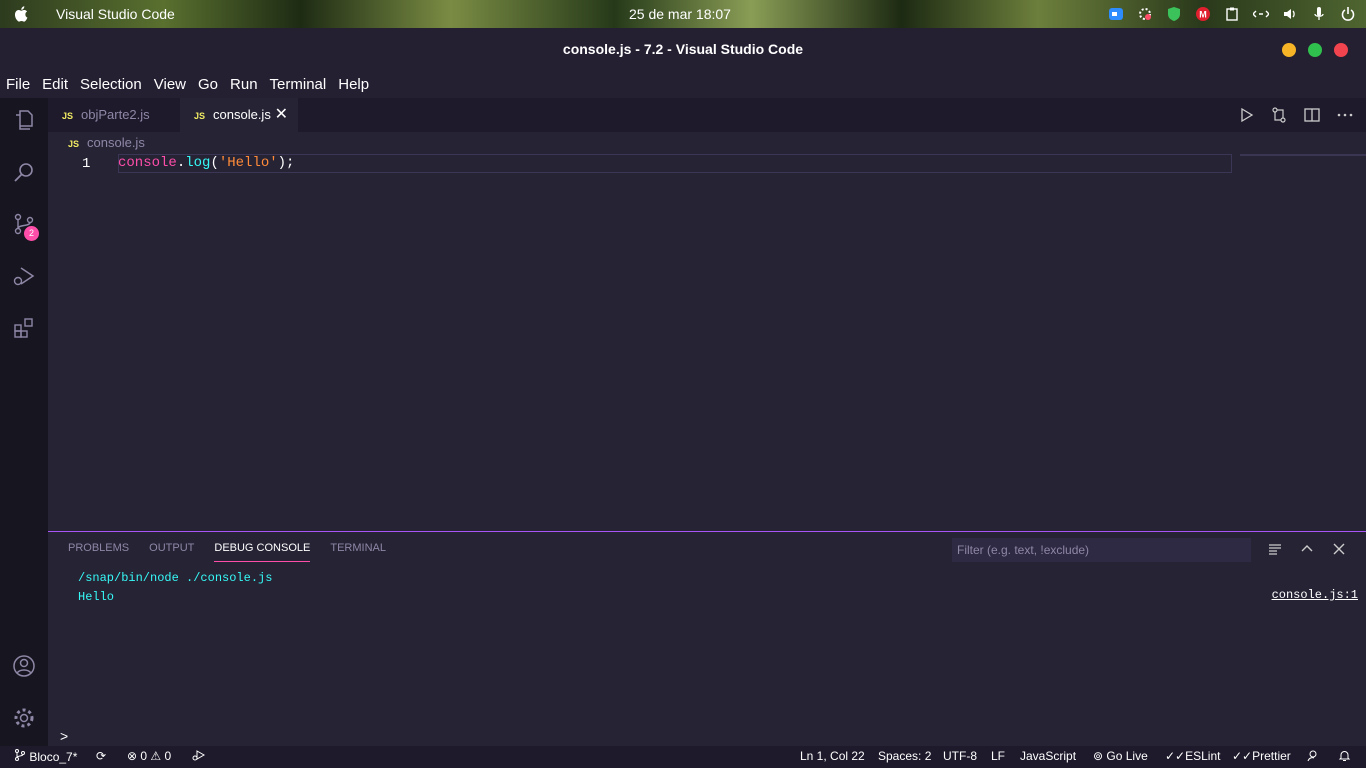 This screenshot has width=1366, height=768. What do you see at coordinates (214, 163) in the screenshot?
I see `code-token-paren: (` at bounding box center [214, 163].